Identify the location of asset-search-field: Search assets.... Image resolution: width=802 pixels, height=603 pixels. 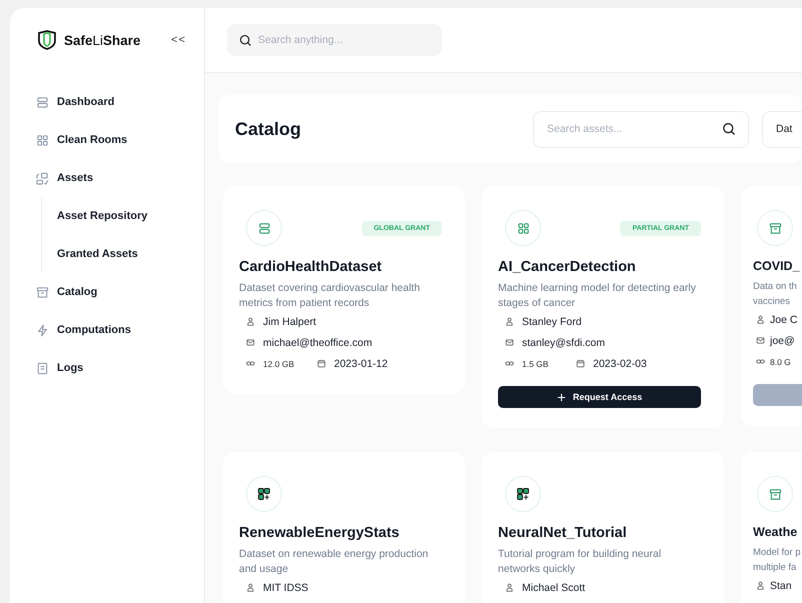
(641, 129).